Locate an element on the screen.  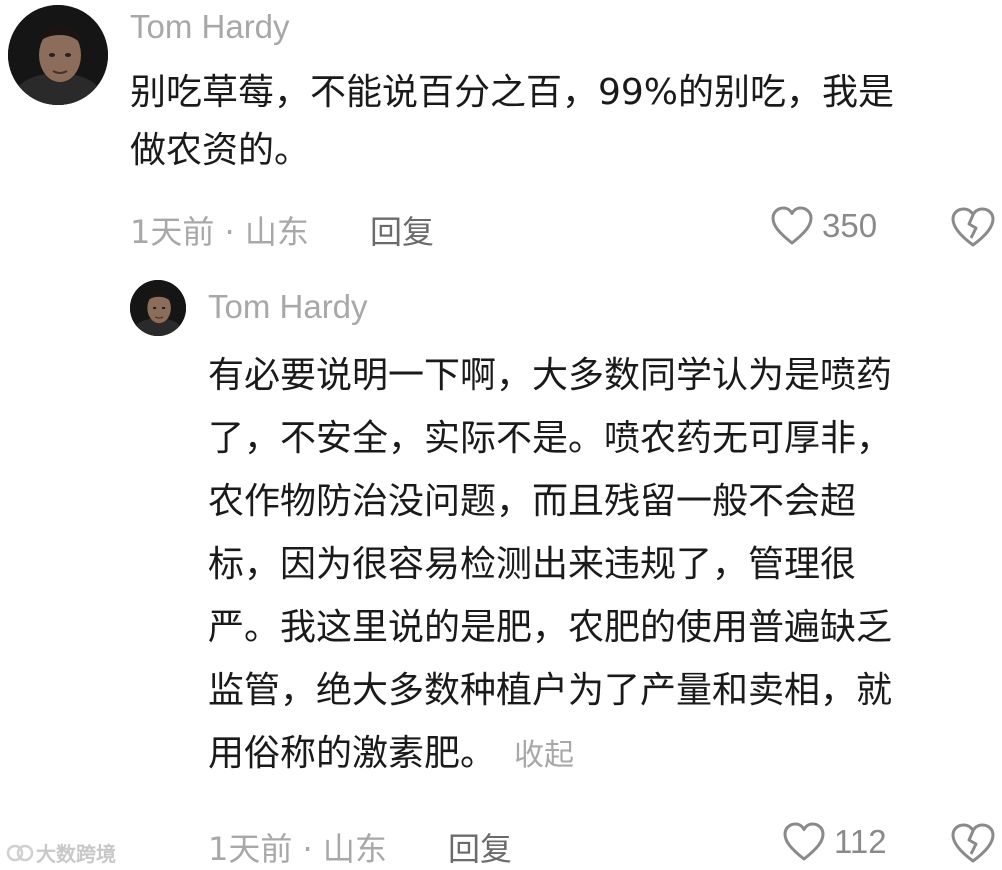
comment-like-button: 350 is located at coordinates (823, 226).